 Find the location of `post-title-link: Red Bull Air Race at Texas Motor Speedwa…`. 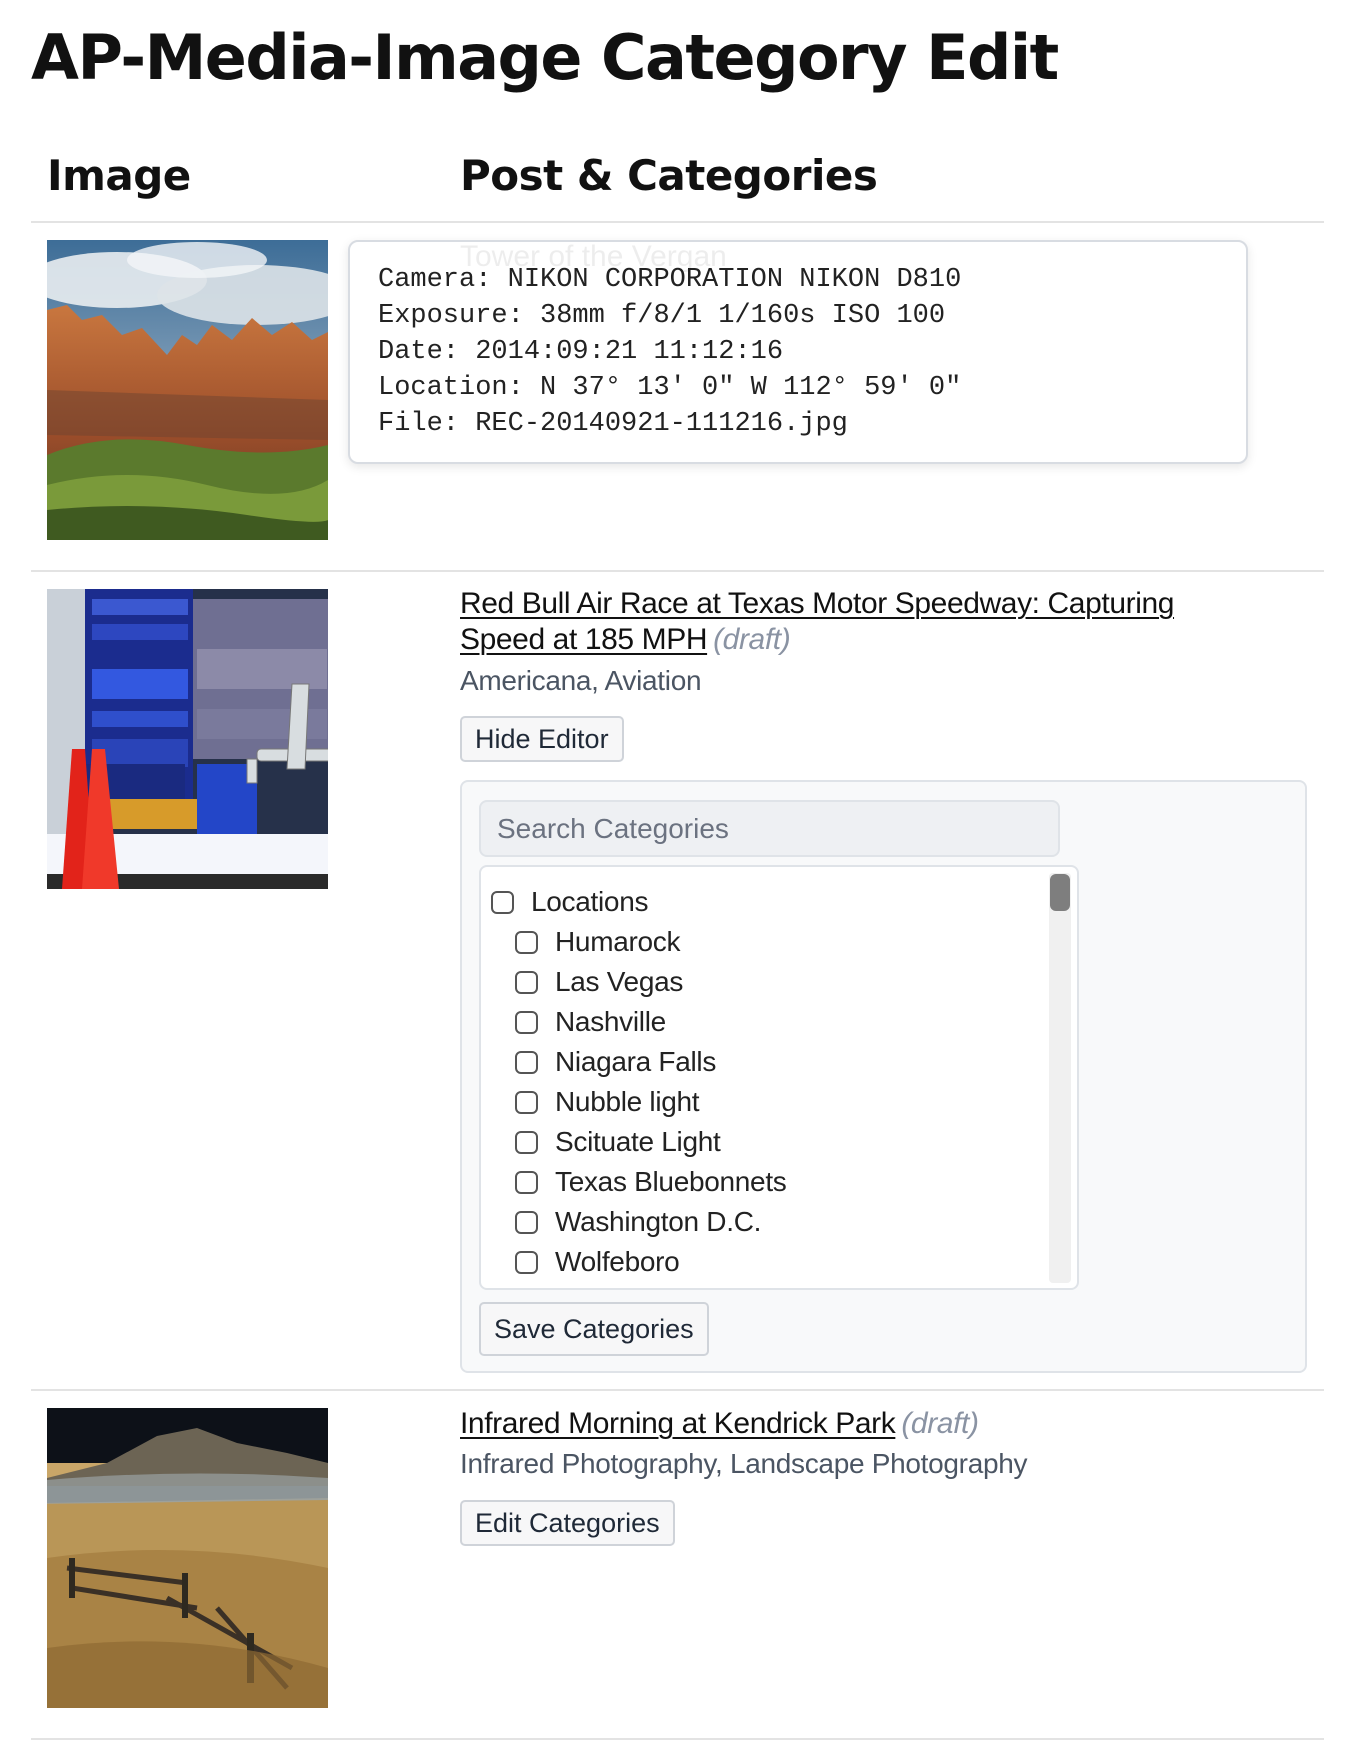

post-title-link: Red Bull Air Race at Texas Motor Speedwa… is located at coordinates (817, 621).